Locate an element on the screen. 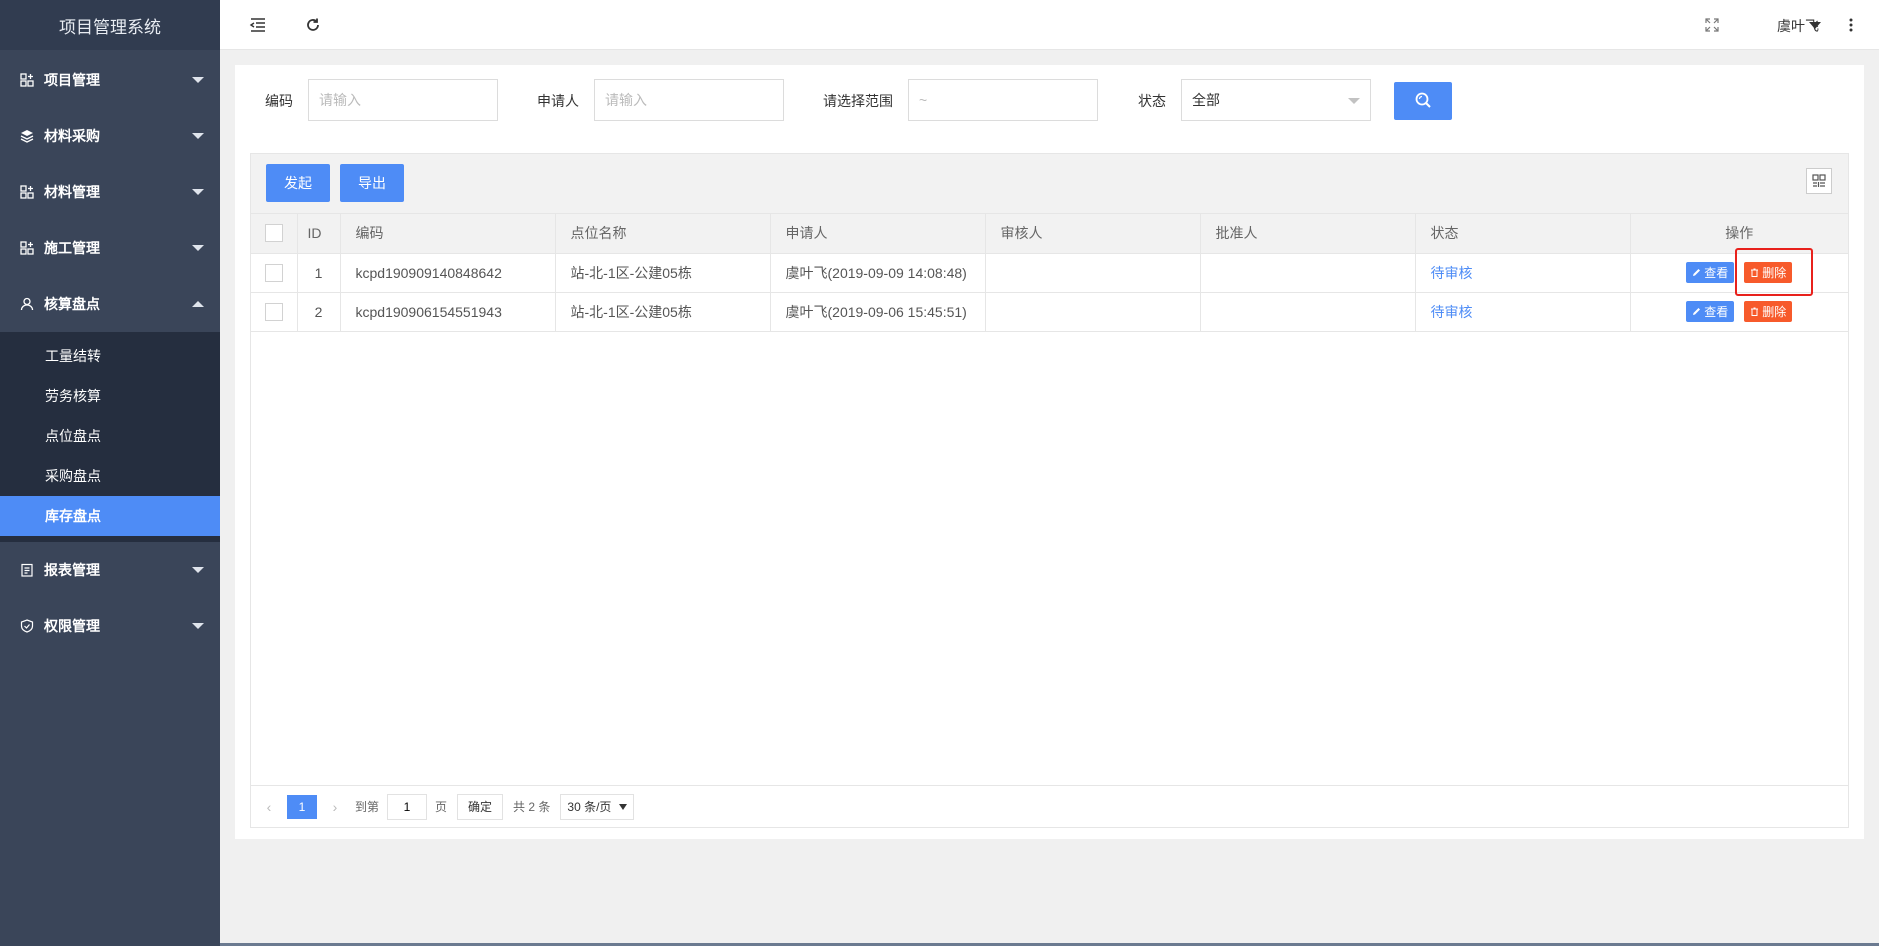 The image size is (1879, 946). goto-confirm-button: 确定 is located at coordinates (480, 806).